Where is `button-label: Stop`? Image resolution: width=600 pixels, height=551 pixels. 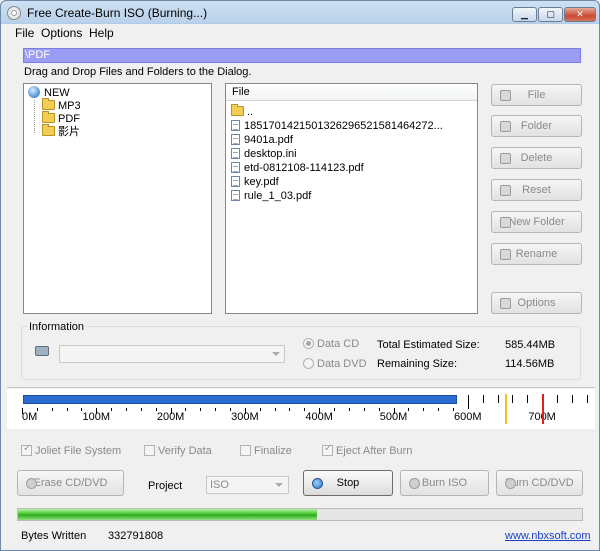
button-label: Stop is located at coordinates (348, 483).